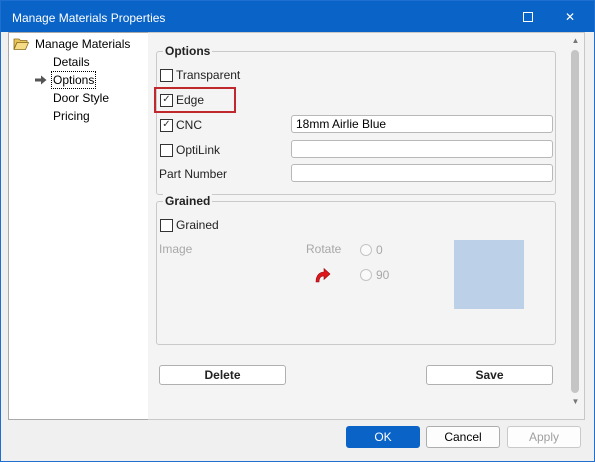  Describe the element at coordinates (198, 150) in the screenshot. I see `optilink-label: OptiLink` at that location.